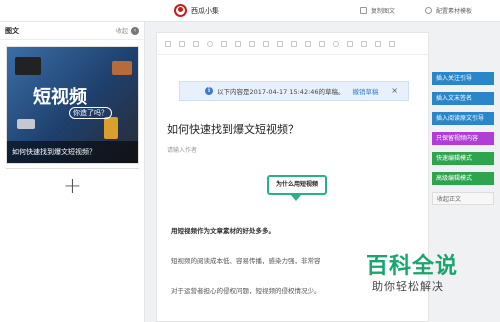  I want to click on insert-read-original-button: 插入阅读原文引导, so click(463, 118).